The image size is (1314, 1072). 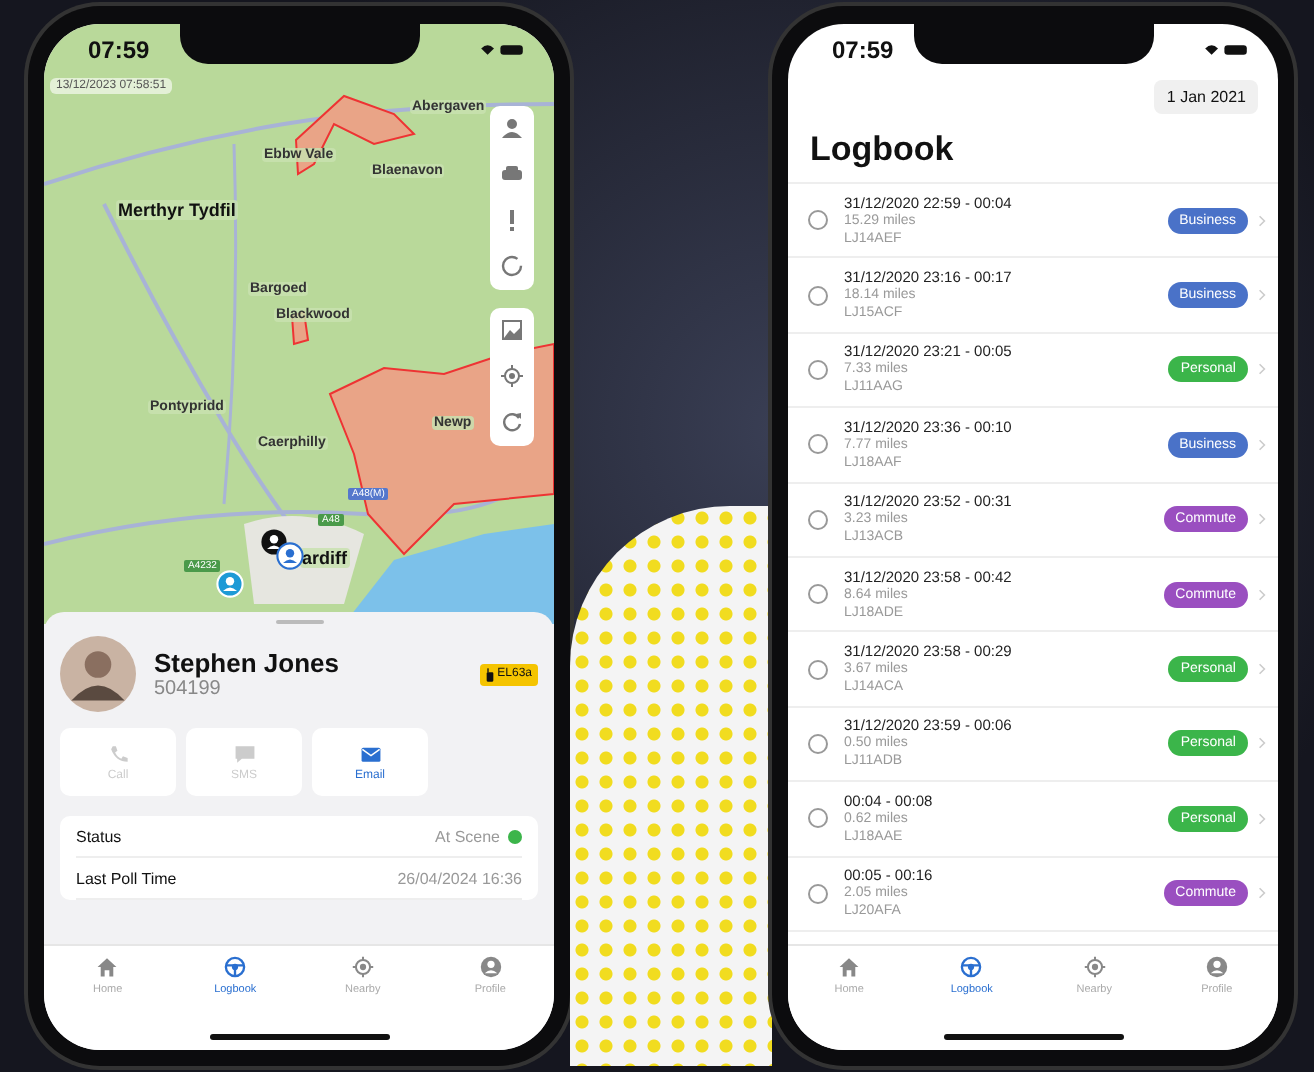 I want to click on detail-value: At Scene, so click(x=467, y=836).